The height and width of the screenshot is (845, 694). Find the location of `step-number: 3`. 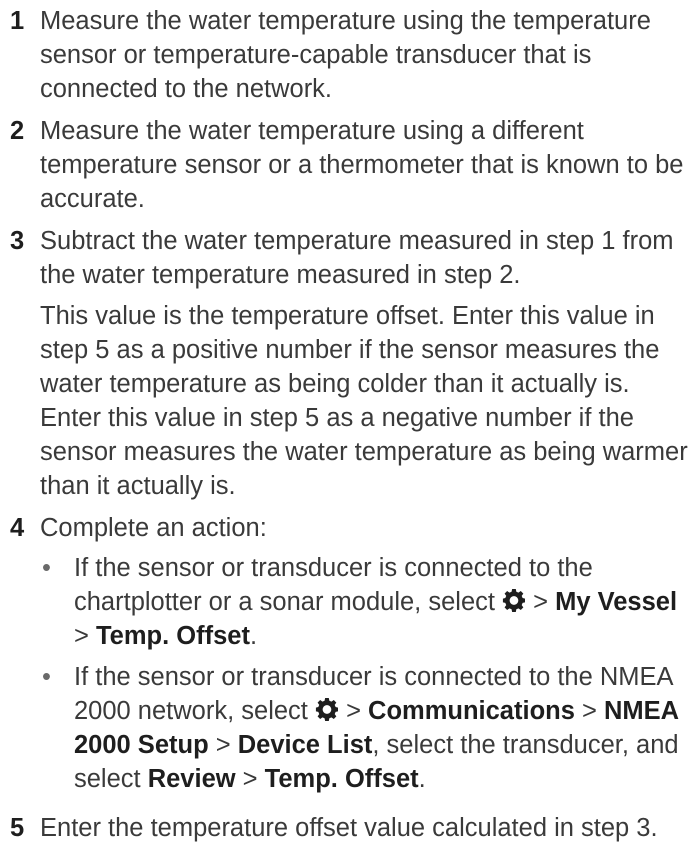

step-number: 3 is located at coordinates (17, 241).